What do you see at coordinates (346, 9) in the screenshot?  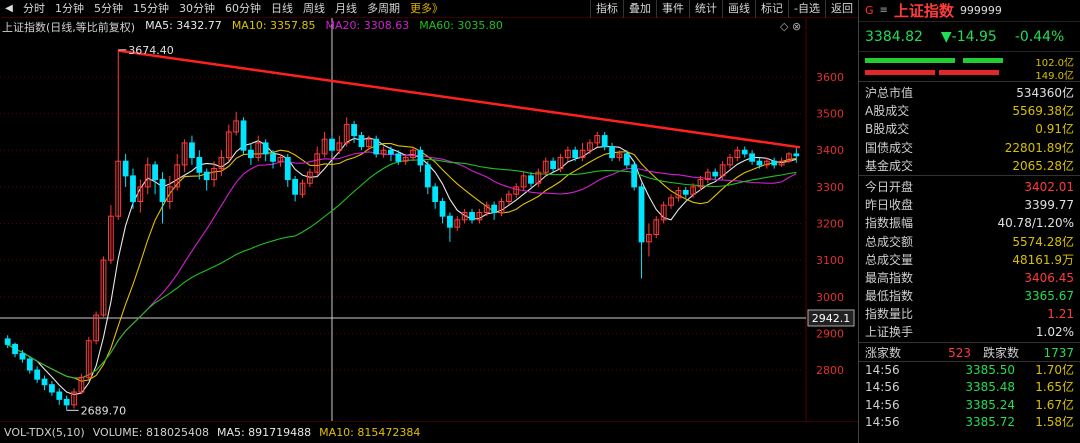 I see `period-tab-8: 月线` at bounding box center [346, 9].